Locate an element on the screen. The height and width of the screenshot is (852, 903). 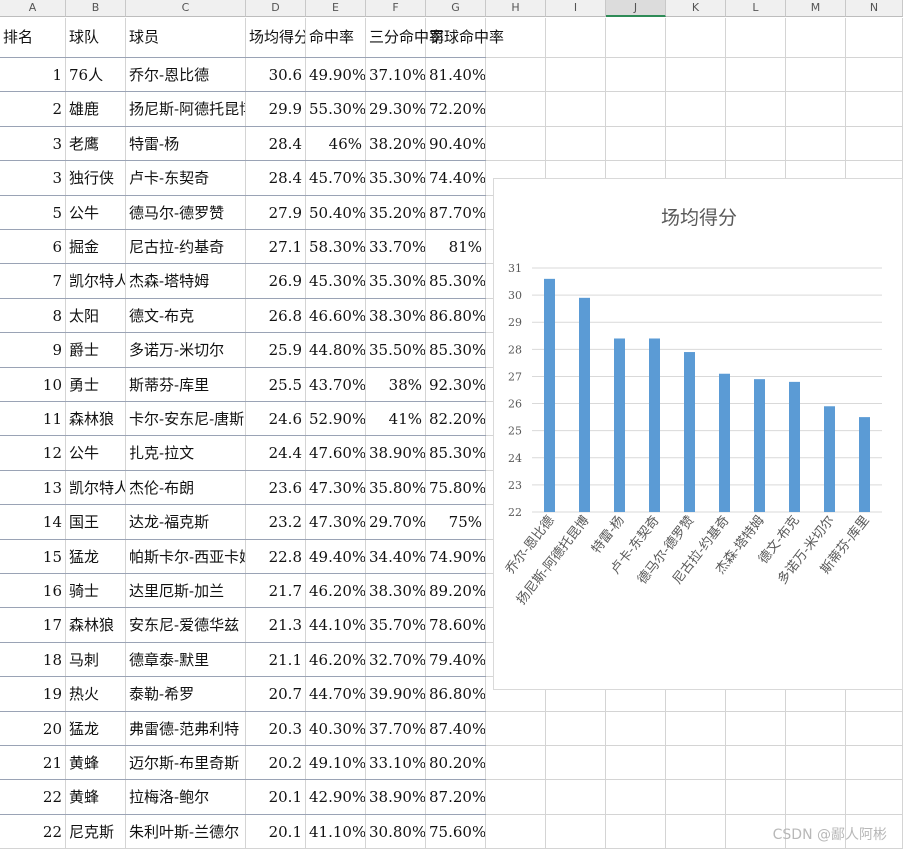
cell-fg-pct: 49.40% is located at coordinates (336, 556).